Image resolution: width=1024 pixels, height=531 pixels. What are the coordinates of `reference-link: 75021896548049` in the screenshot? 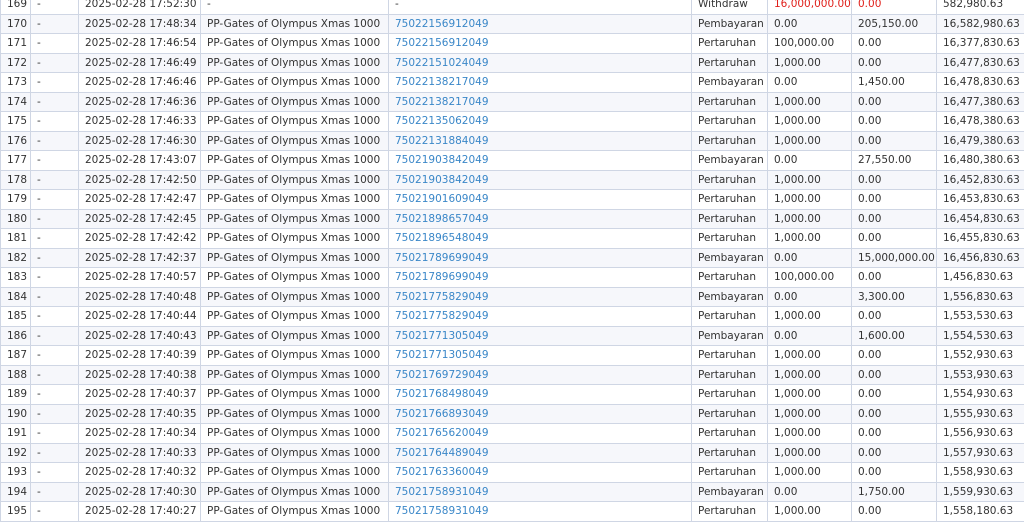 It's located at (442, 238).